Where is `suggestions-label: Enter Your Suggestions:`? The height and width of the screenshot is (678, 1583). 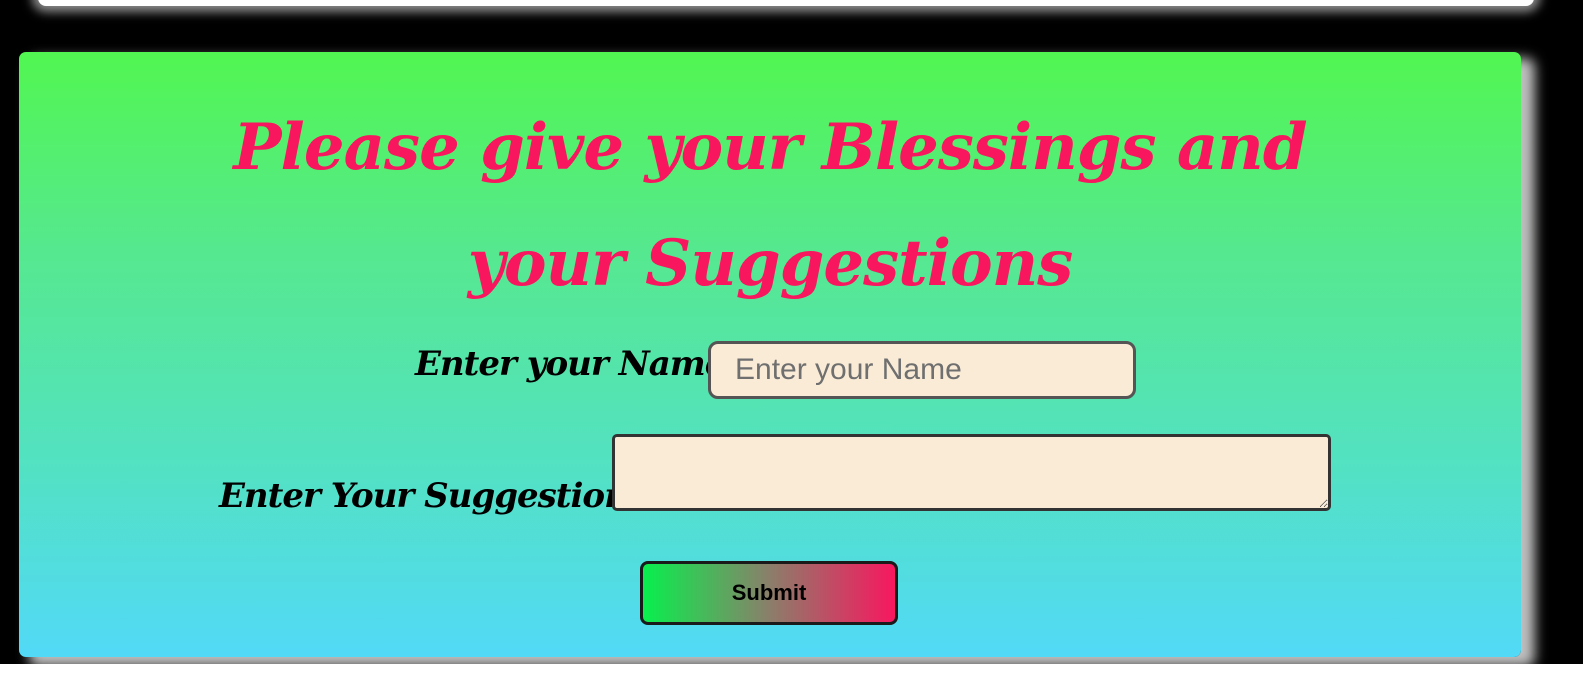 suggestions-label: Enter Your Suggestions: is located at coordinates (439, 496).